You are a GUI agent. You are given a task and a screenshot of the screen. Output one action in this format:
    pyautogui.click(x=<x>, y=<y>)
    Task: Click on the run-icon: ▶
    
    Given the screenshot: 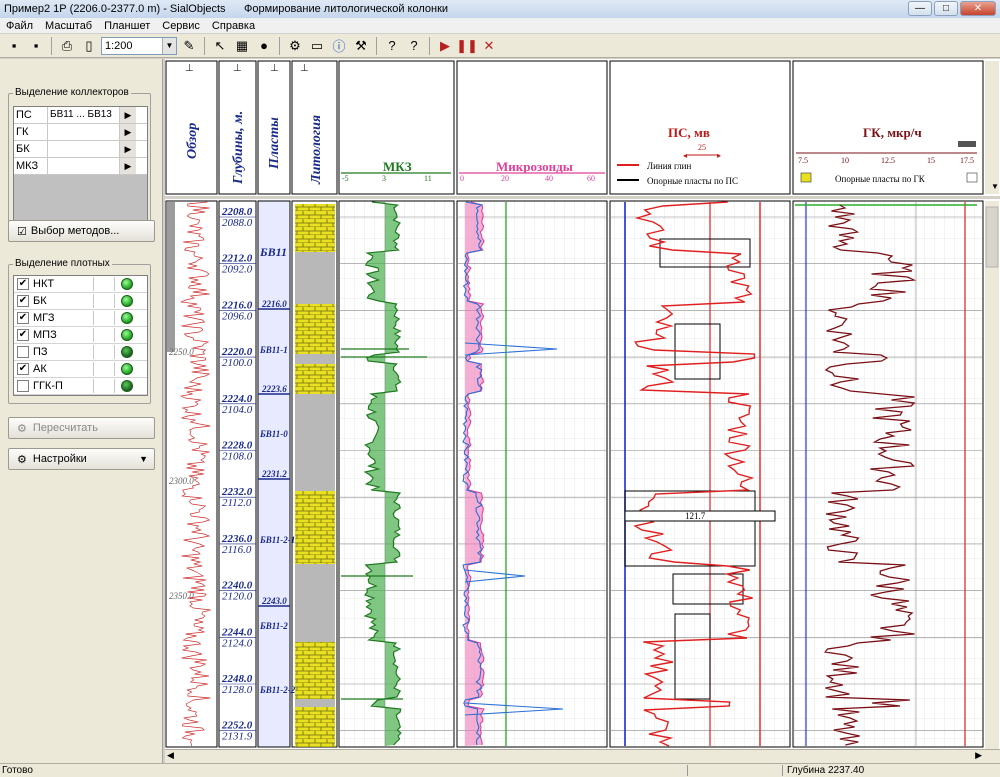 What is the action you would take?
    pyautogui.click(x=445, y=46)
    